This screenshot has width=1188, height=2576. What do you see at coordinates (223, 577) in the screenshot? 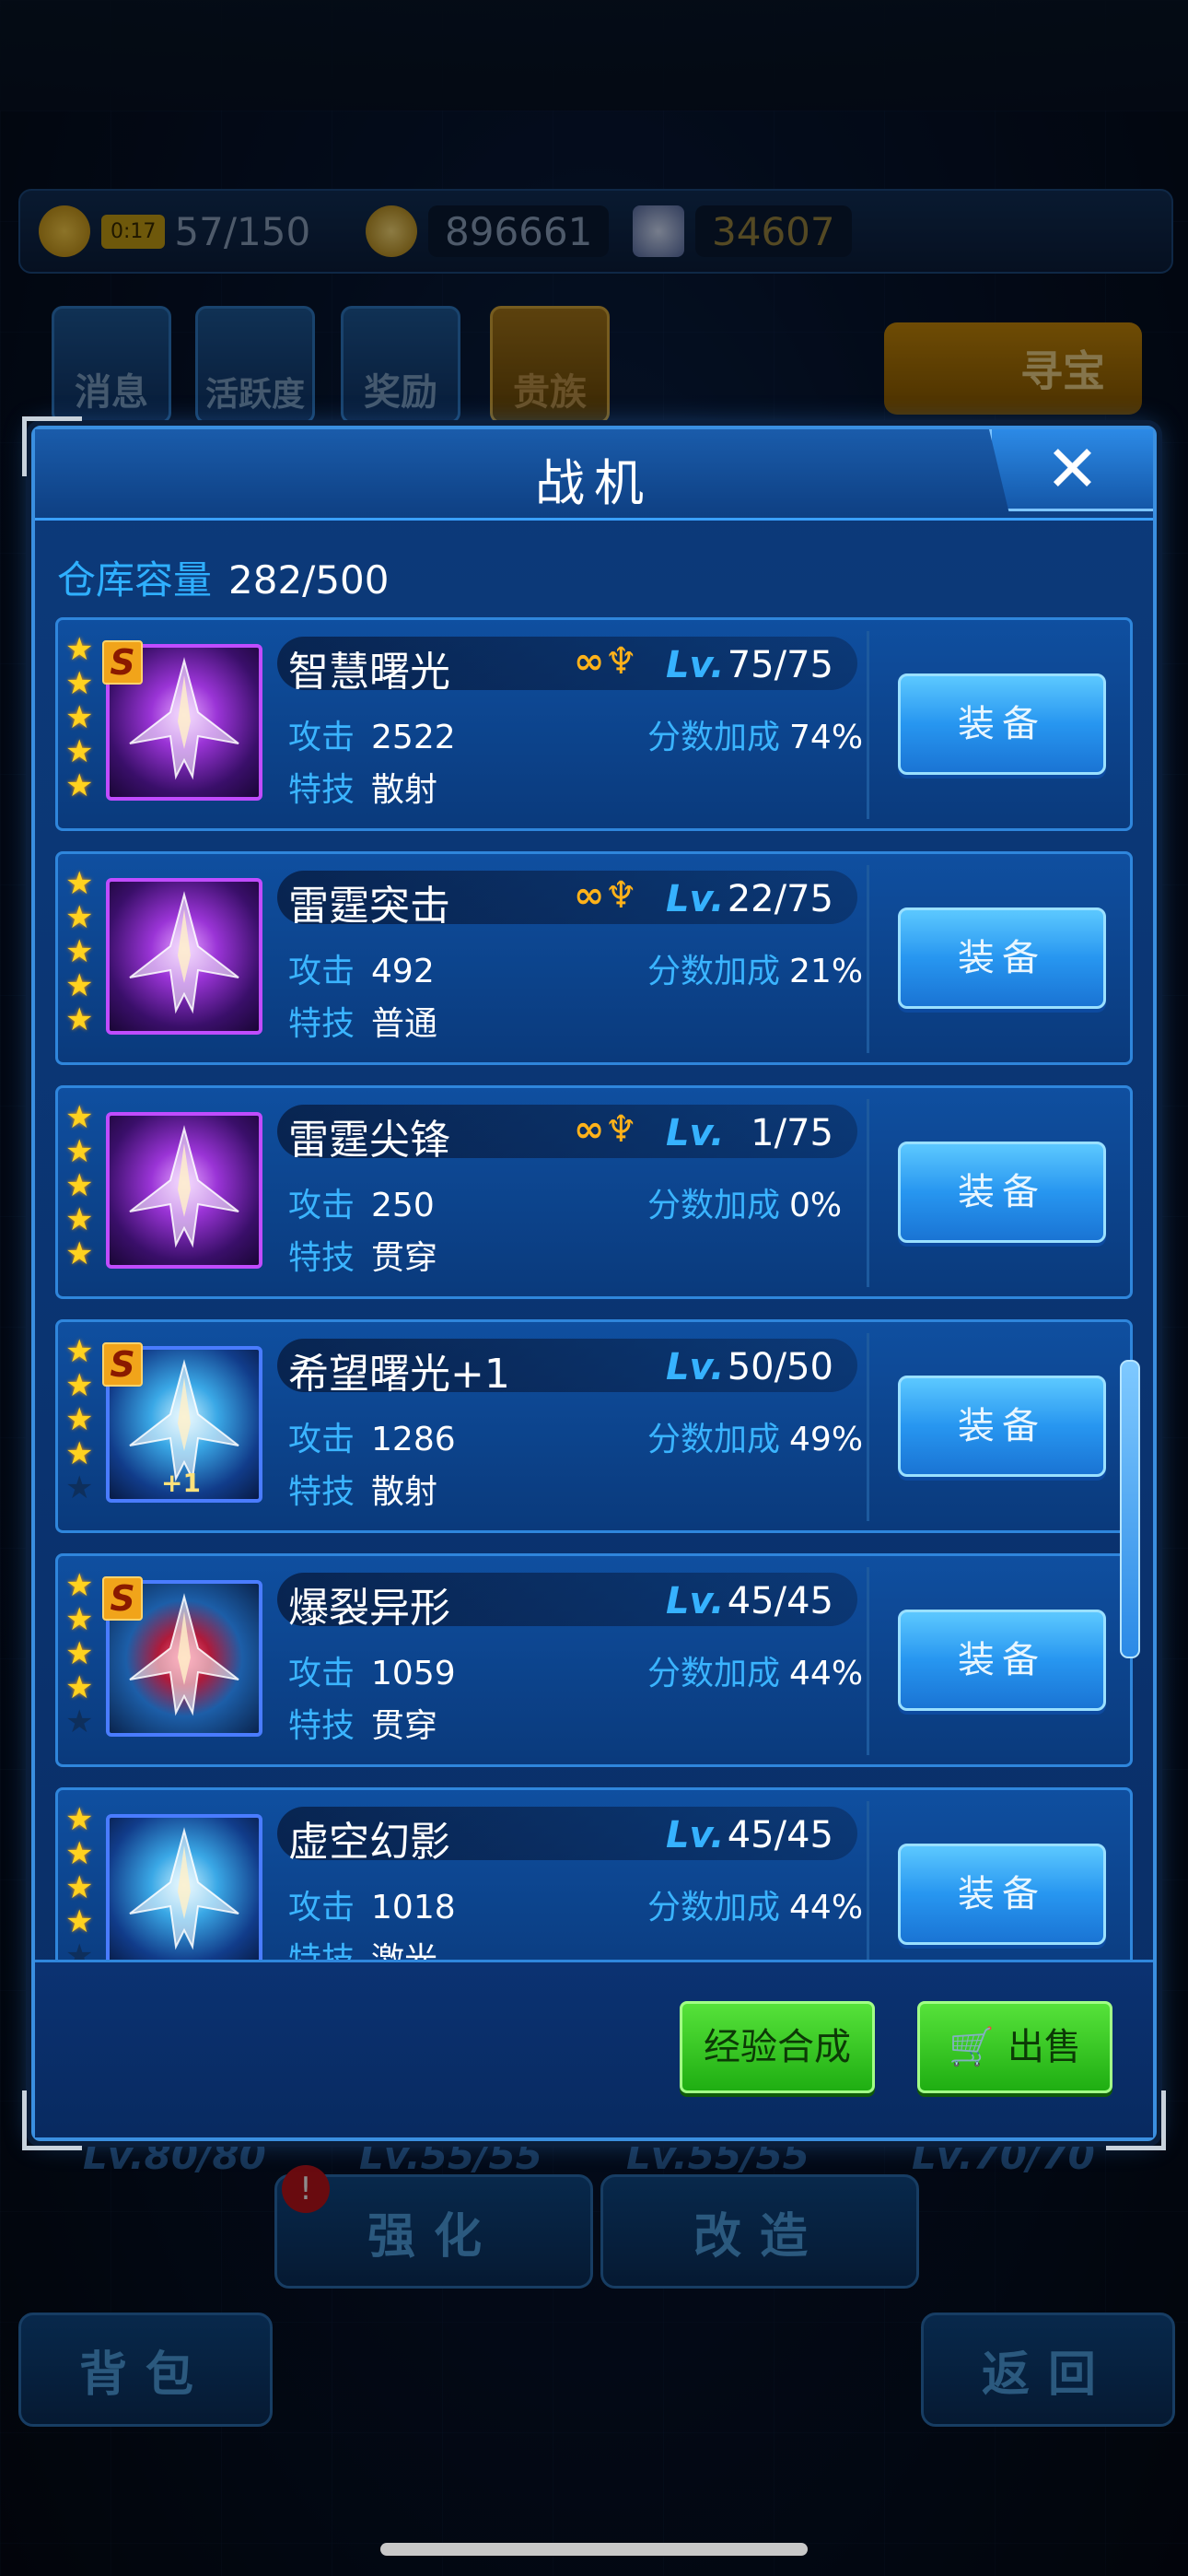
I see `storage-capacity: 仓库容量 282/500` at bounding box center [223, 577].